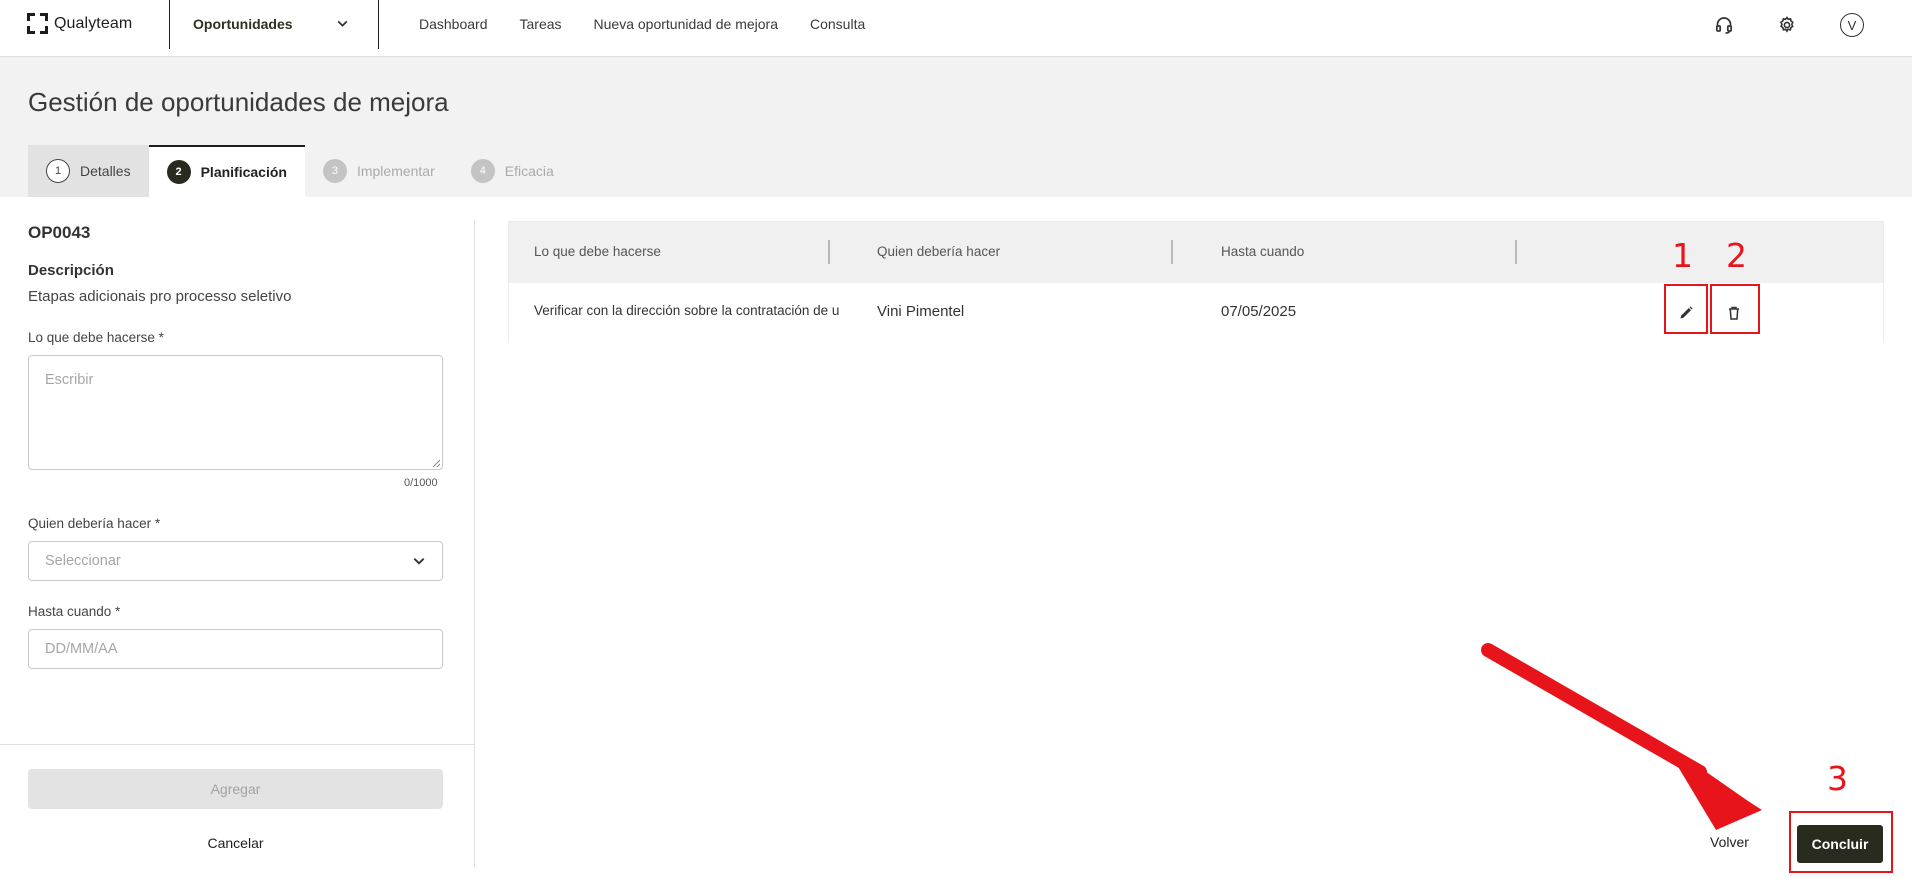 Image resolution: width=1912 pixels, height=887 pixels. I want to click on annotation-arrow-icon, so click(1621, 736).